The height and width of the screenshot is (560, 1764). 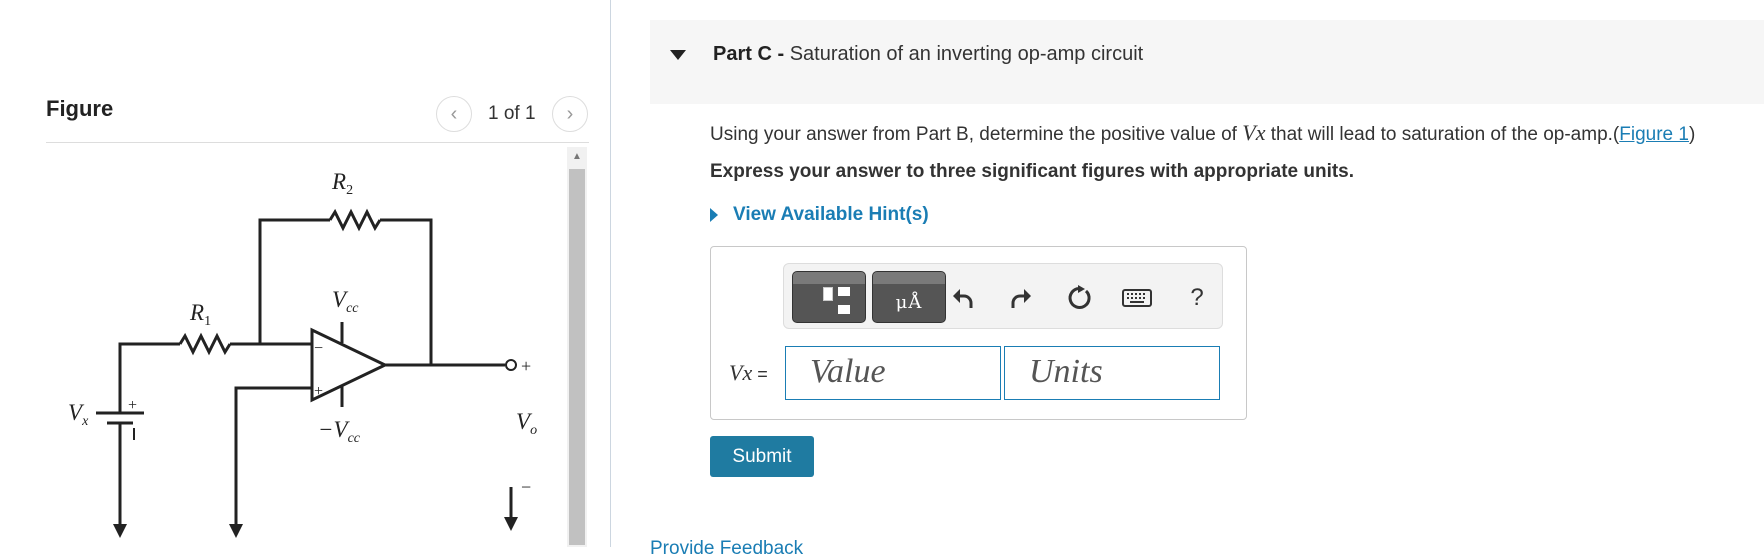 What do you see at coordinates (1254, 132) in the screenshot?
I see `question-variable: Vx` at bounding box center [1254, 132].